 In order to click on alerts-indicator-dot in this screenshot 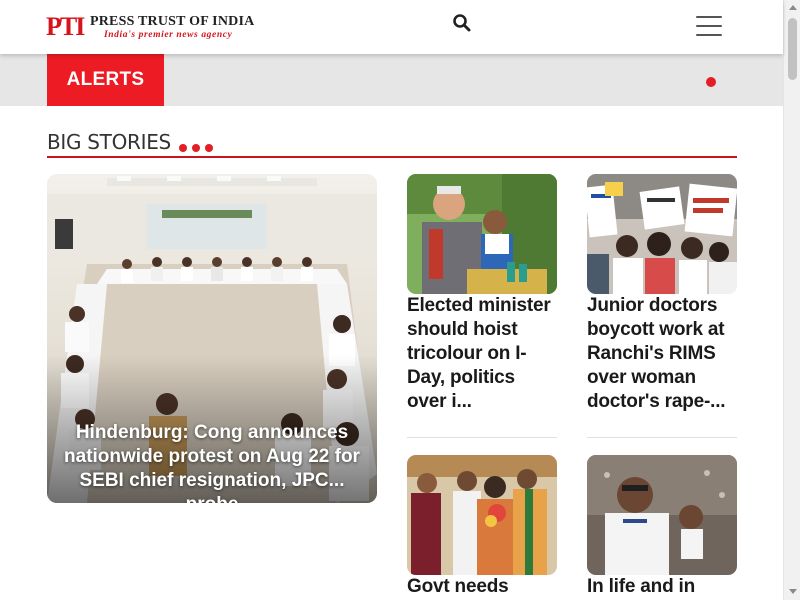, I will do `click(711, 82)`.